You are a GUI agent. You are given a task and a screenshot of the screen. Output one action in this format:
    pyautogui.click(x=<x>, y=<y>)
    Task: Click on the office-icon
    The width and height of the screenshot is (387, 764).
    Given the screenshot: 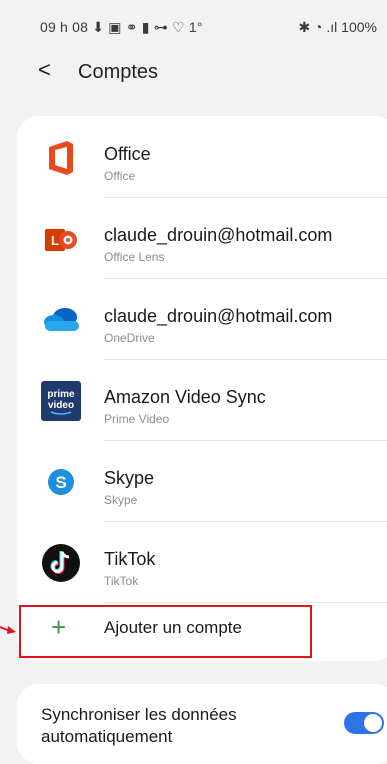 What is the action you would take?
    pyautogui.click(x=61, y=158)
    